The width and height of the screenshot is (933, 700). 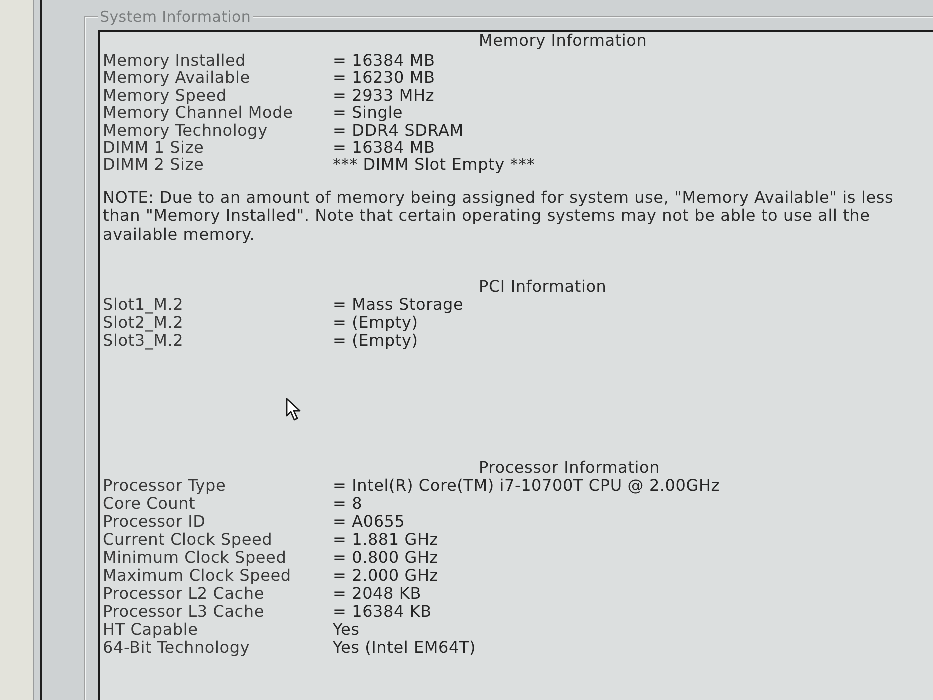 What do you see at coordinates (404, 648) in the screenshot?
I see `field-value: Yes (Intel EM64T)` at bounding box center [404, 648].